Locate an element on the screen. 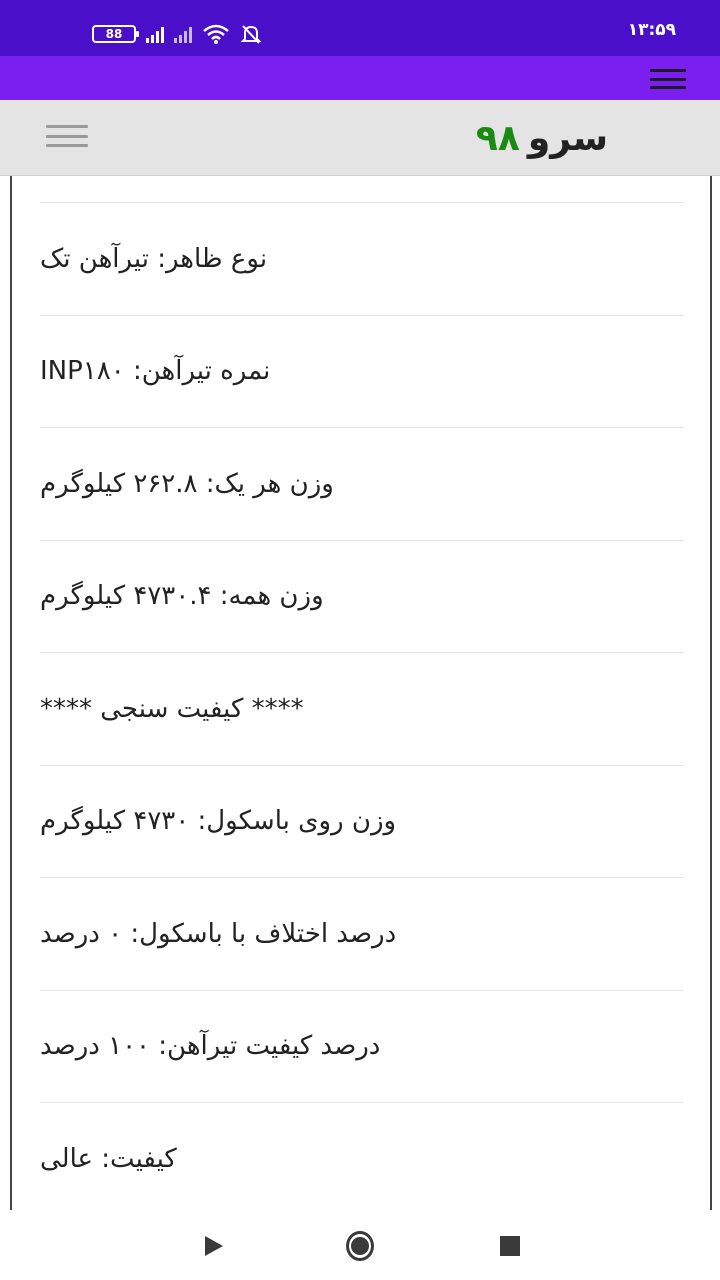 The width and height of the screenshot is (720, 1280). bell-off-icon is located at coordinates (251, 34).